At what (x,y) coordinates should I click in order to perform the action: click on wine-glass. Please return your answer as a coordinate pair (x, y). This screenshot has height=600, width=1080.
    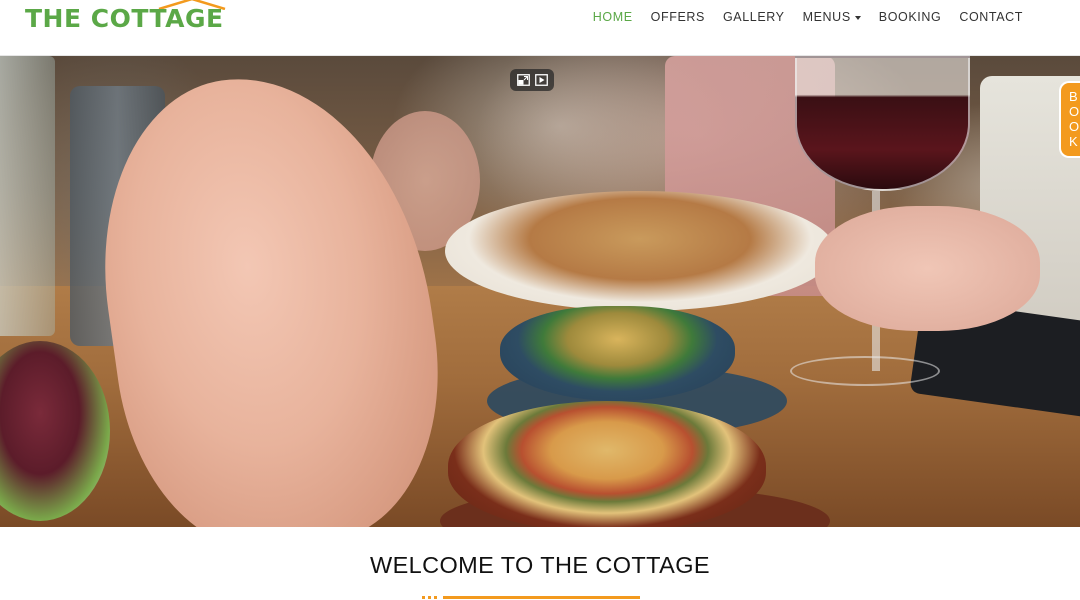
    Looking at the image, I should click on (882, 123).